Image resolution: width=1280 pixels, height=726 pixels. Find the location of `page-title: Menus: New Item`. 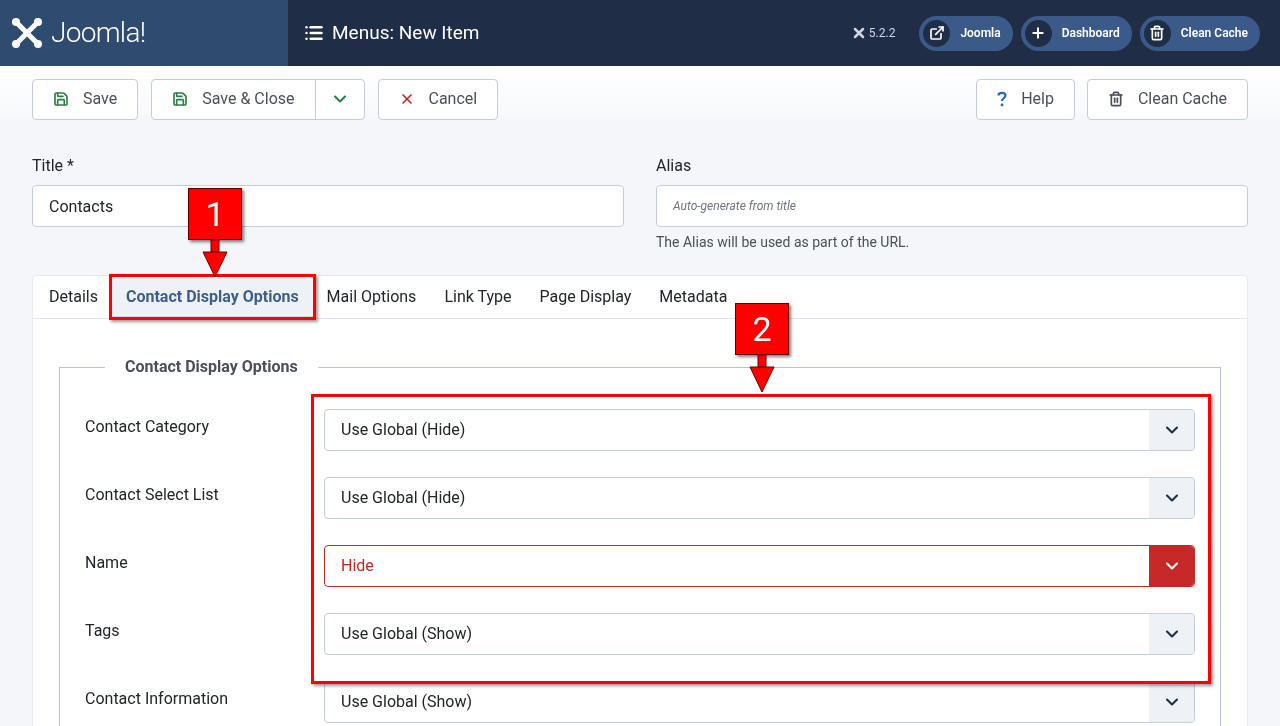

page-title: Menus: New Item is located at coordinates (406, 32).